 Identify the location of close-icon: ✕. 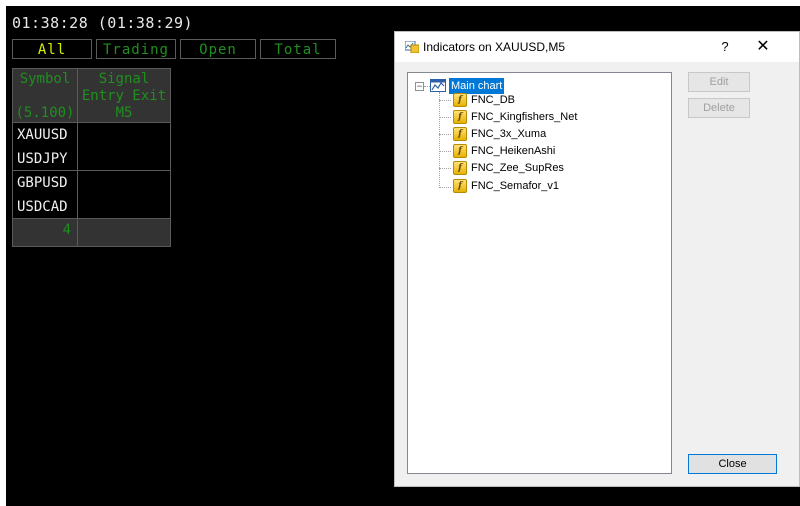
(763, 47).